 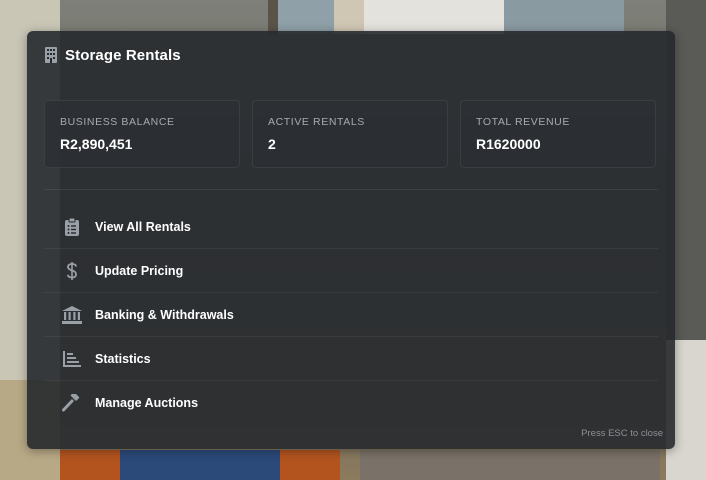 I want to click on menu-item-update-pricing: Update Pricing, so click(x=351, y=271).